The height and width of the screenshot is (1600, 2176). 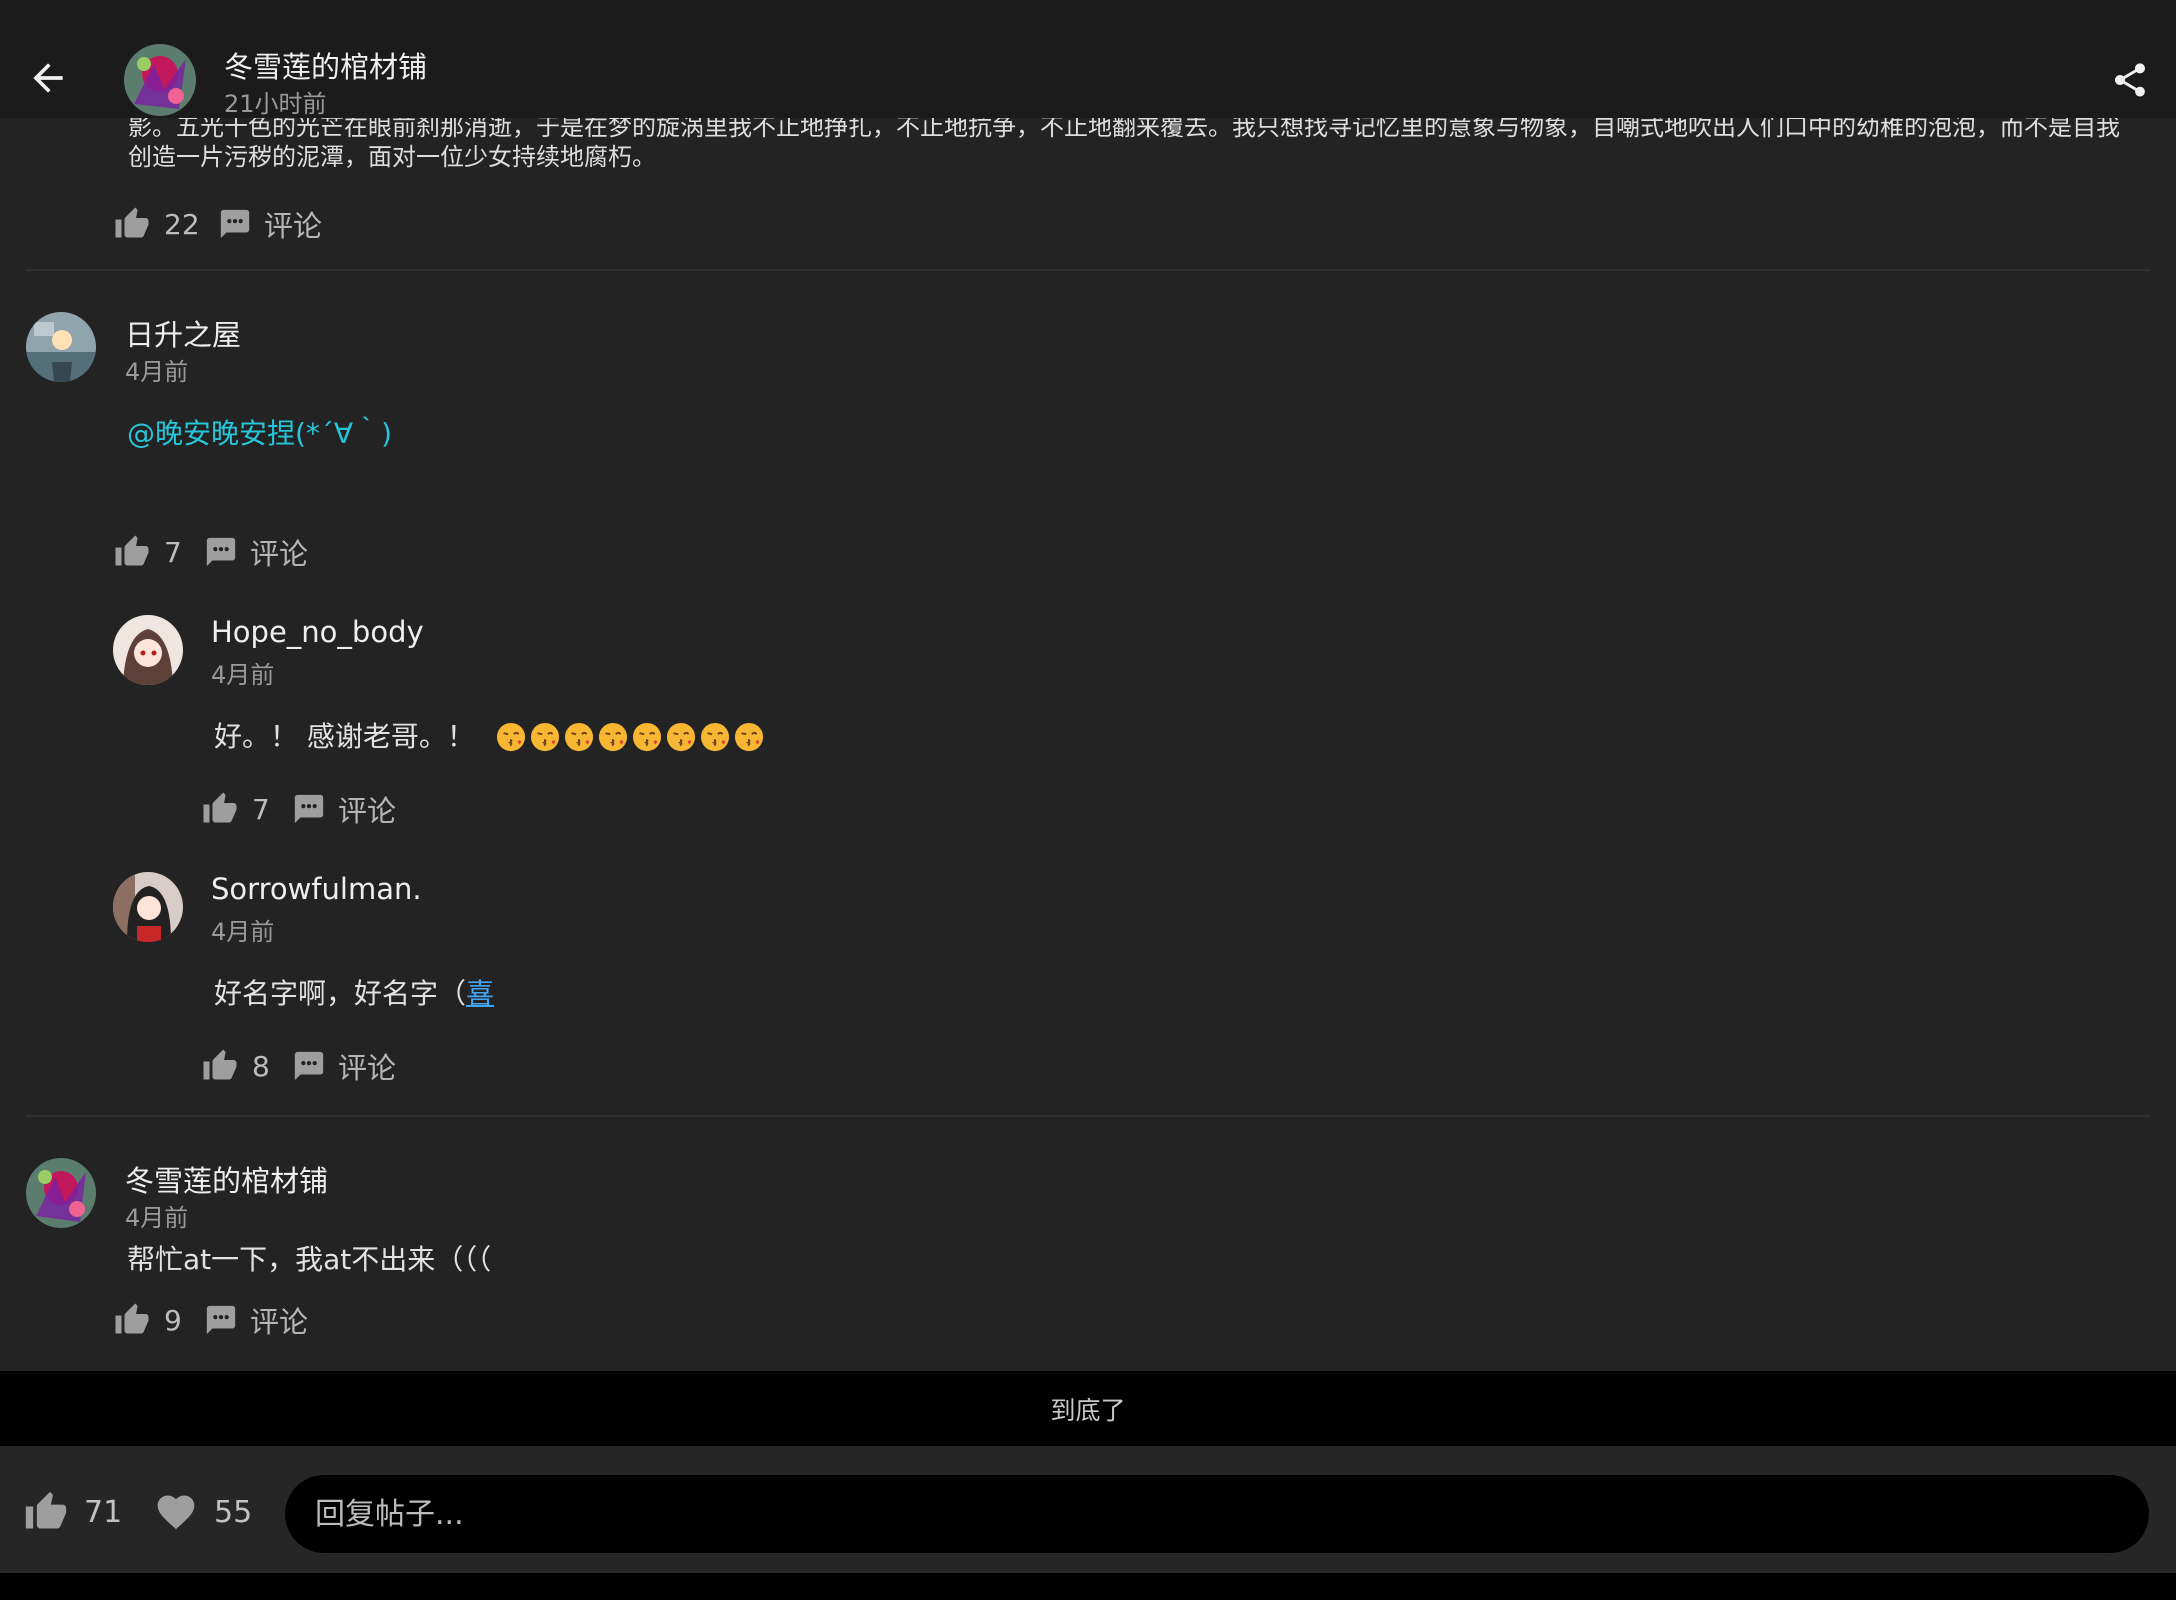 I want to click on like-count: 9, so click(x=173, y=1320).